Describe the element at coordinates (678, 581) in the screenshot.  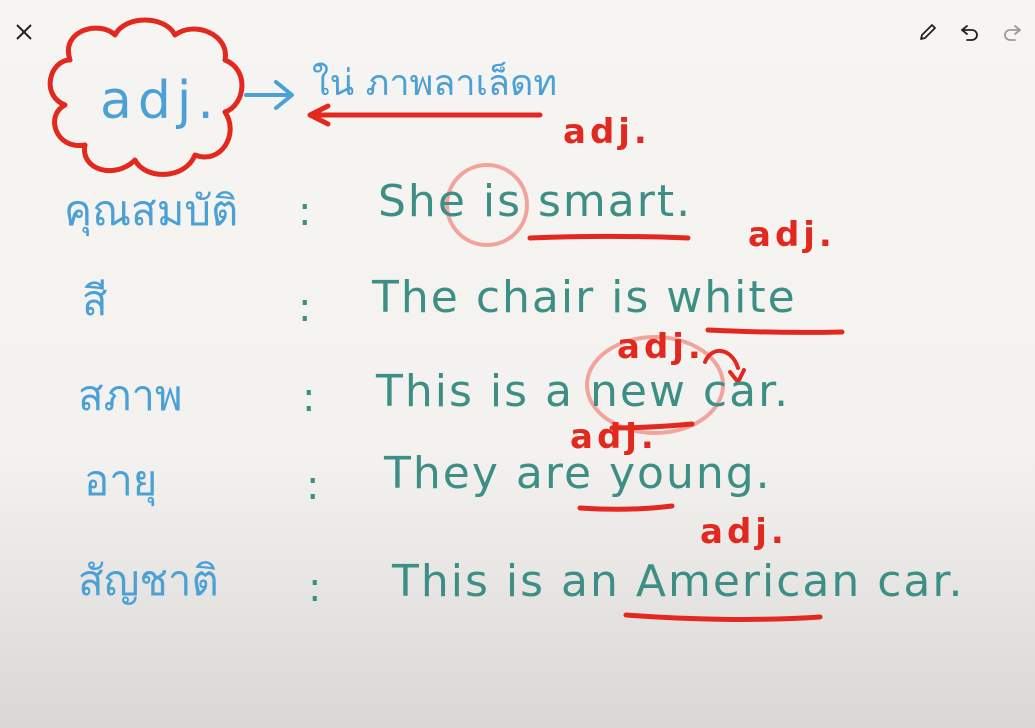
I see `row5-sentence: This is an American car.` at that location.